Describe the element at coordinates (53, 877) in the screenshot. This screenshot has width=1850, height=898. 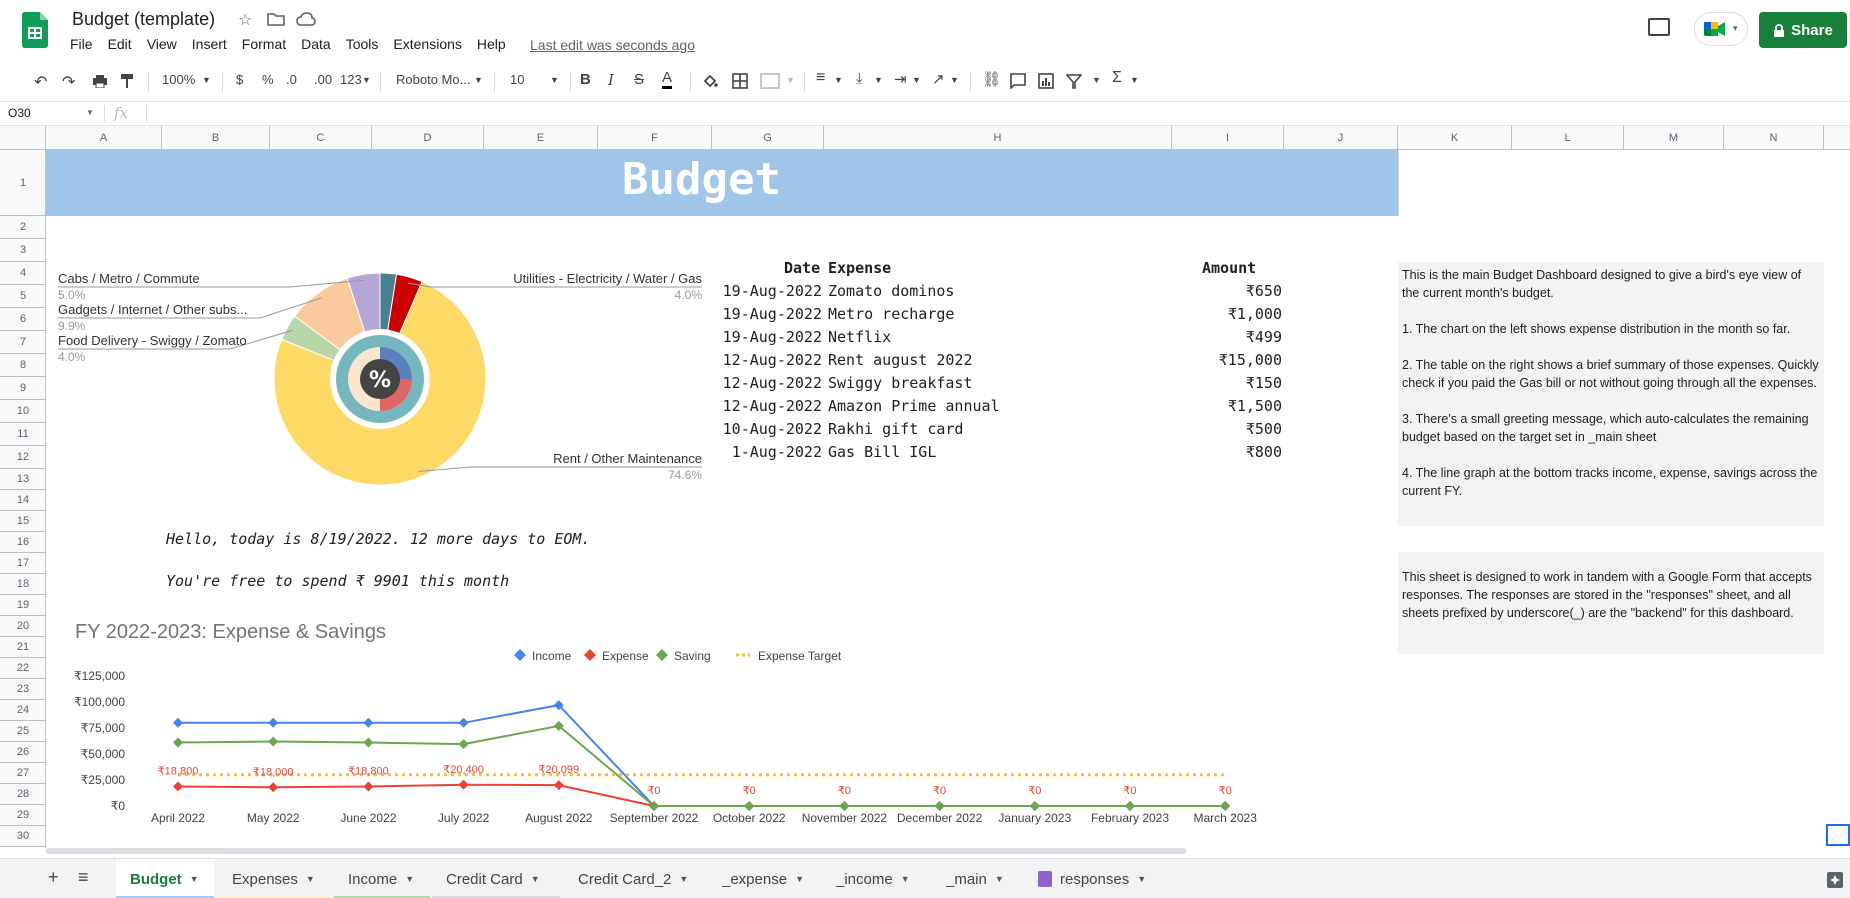
I see `add-sheet-icon: +` at that location.